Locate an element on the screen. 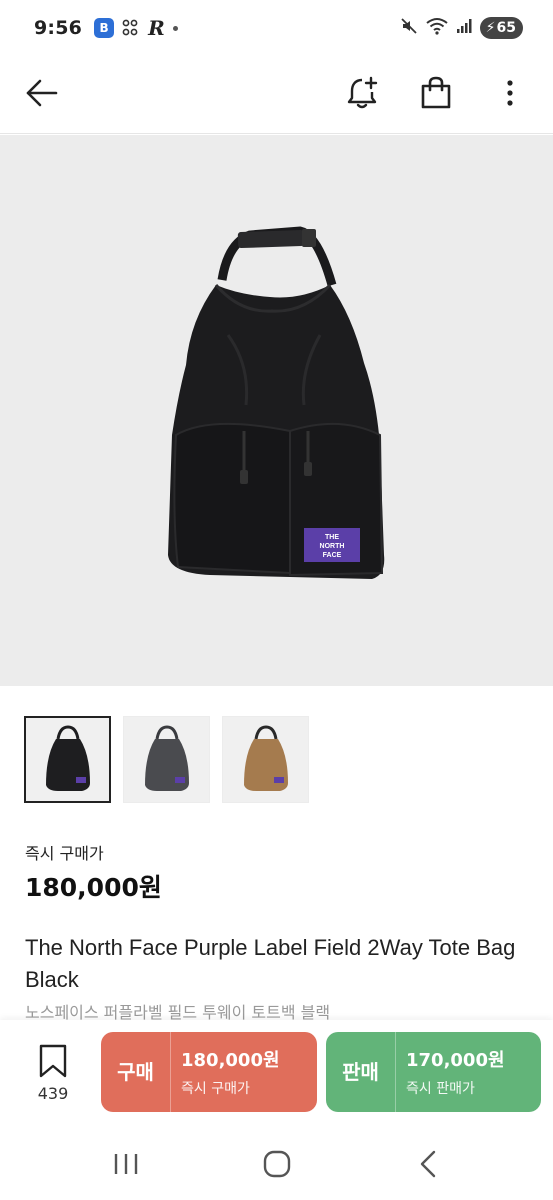 The image size is (553, 1200). shopping-bag-icon is located at coordinates (436, 92).